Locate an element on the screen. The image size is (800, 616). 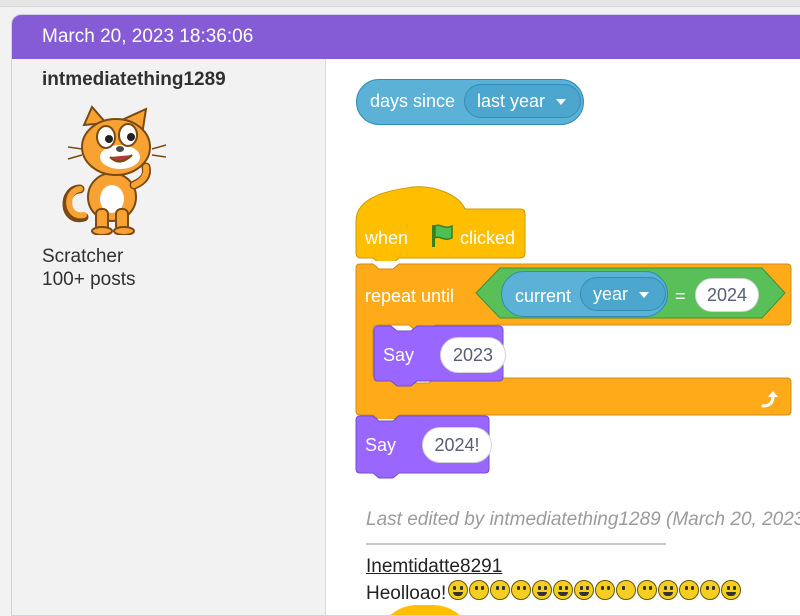
top-strip is located at coordinates (400, 3).